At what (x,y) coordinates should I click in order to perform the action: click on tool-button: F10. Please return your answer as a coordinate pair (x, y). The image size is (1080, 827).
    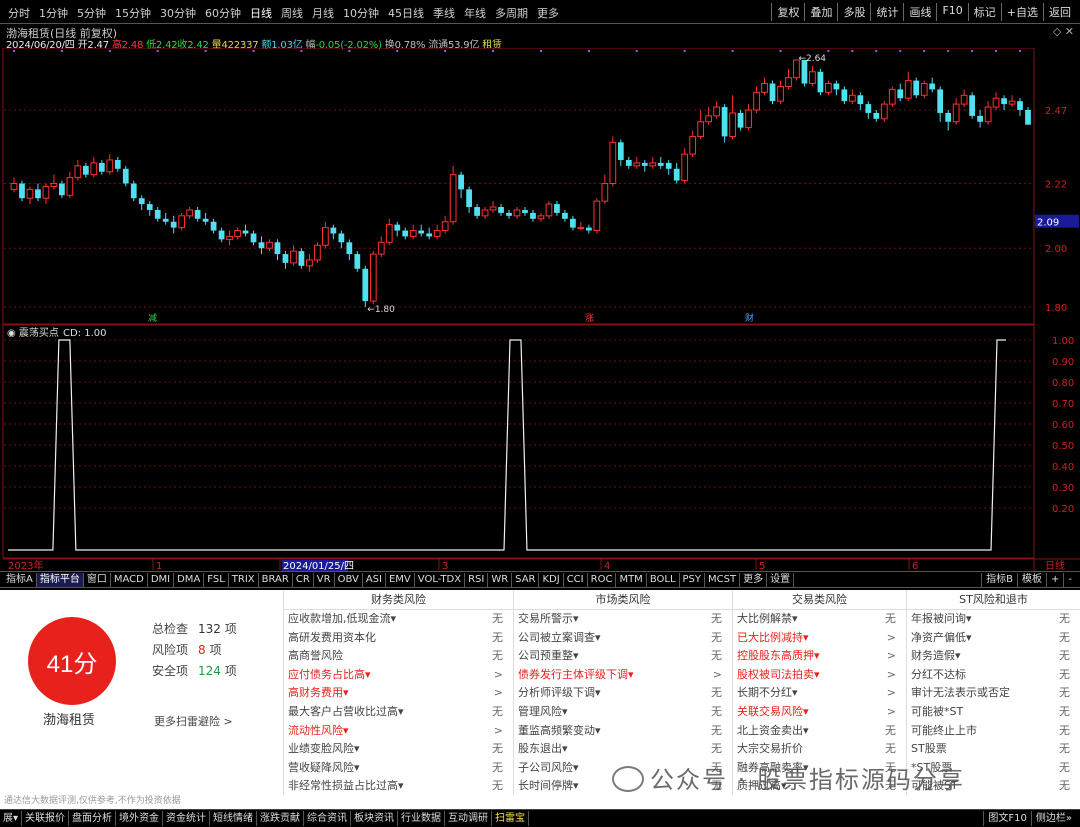
    Looking at the image, I should click on (951, 12).